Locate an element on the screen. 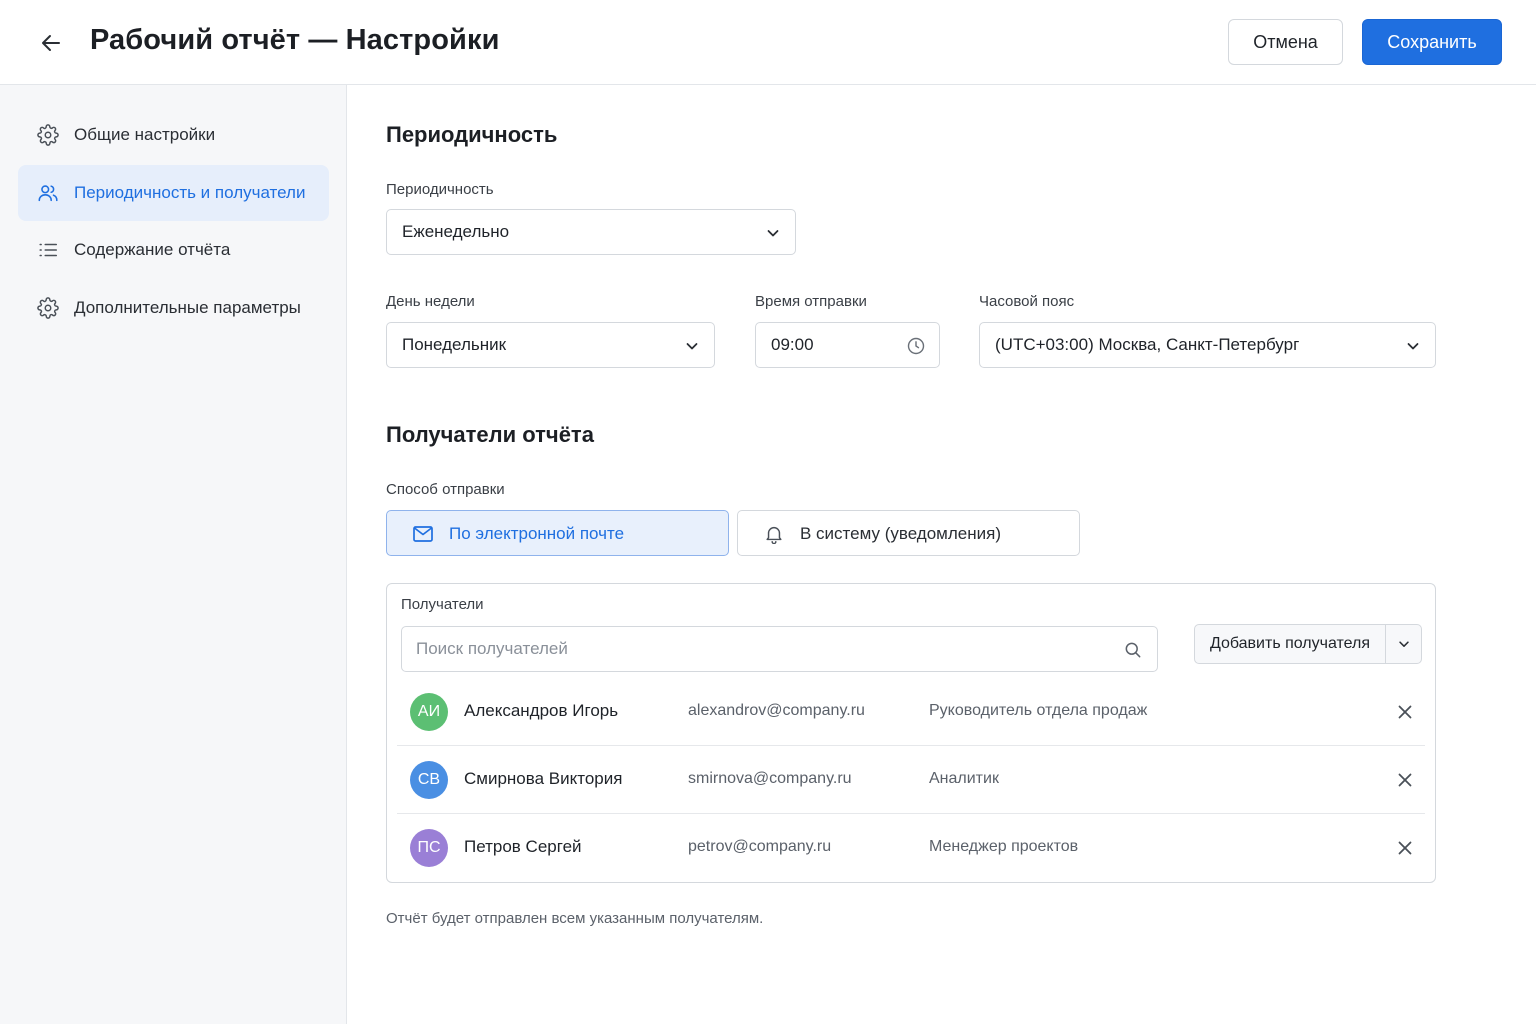 This screenshot has height=1024, width=1536. bell-icon is located at coordinates (774, 535).